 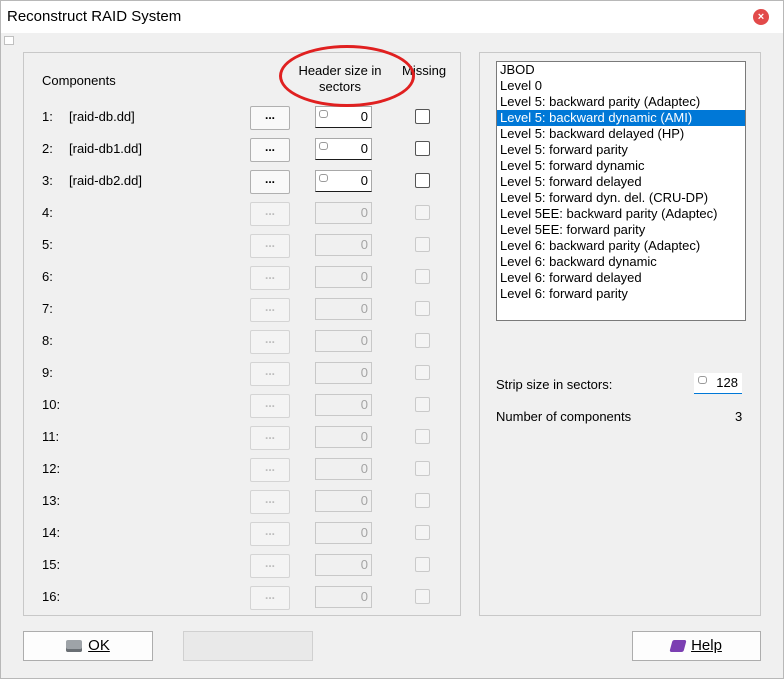 I want to click on component-file: [raid-db1.dd], so click(x=105, y=148).